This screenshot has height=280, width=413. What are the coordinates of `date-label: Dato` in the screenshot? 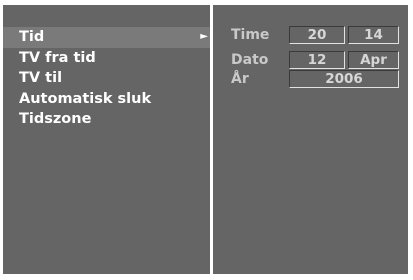 It's located at (250, 60).